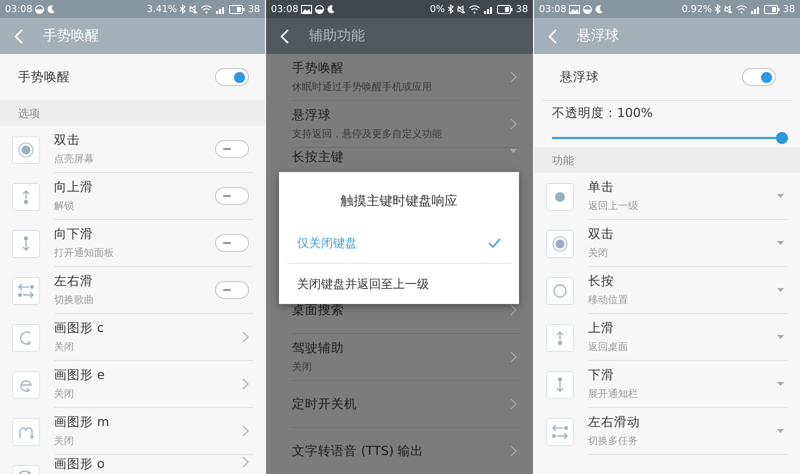 This screenshot has height=474, width=800. What do you see at coordinates (132, 384) in the screenshot?
I see `setting-row: 画图形 e 关闭` at bounding box center [132, 384].